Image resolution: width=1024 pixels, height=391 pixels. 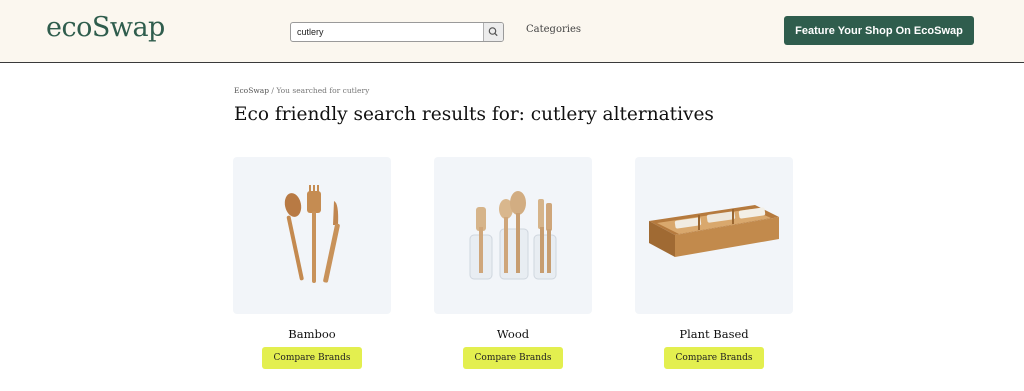 What do you see at coordinates (513, 334) in the screenshot?
I see `product-name: Wood` at bounding box center [513, 334].